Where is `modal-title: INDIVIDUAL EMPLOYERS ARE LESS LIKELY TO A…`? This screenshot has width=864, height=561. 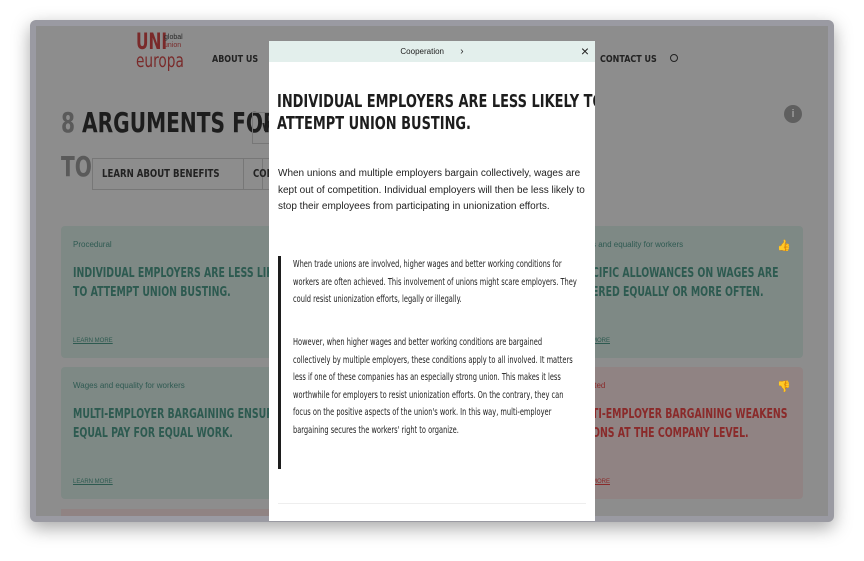
modal-title: INDIVIDUAL EMPLOYERS ARE LESS LIKELY TO A… is located at coordinates (436, 112).